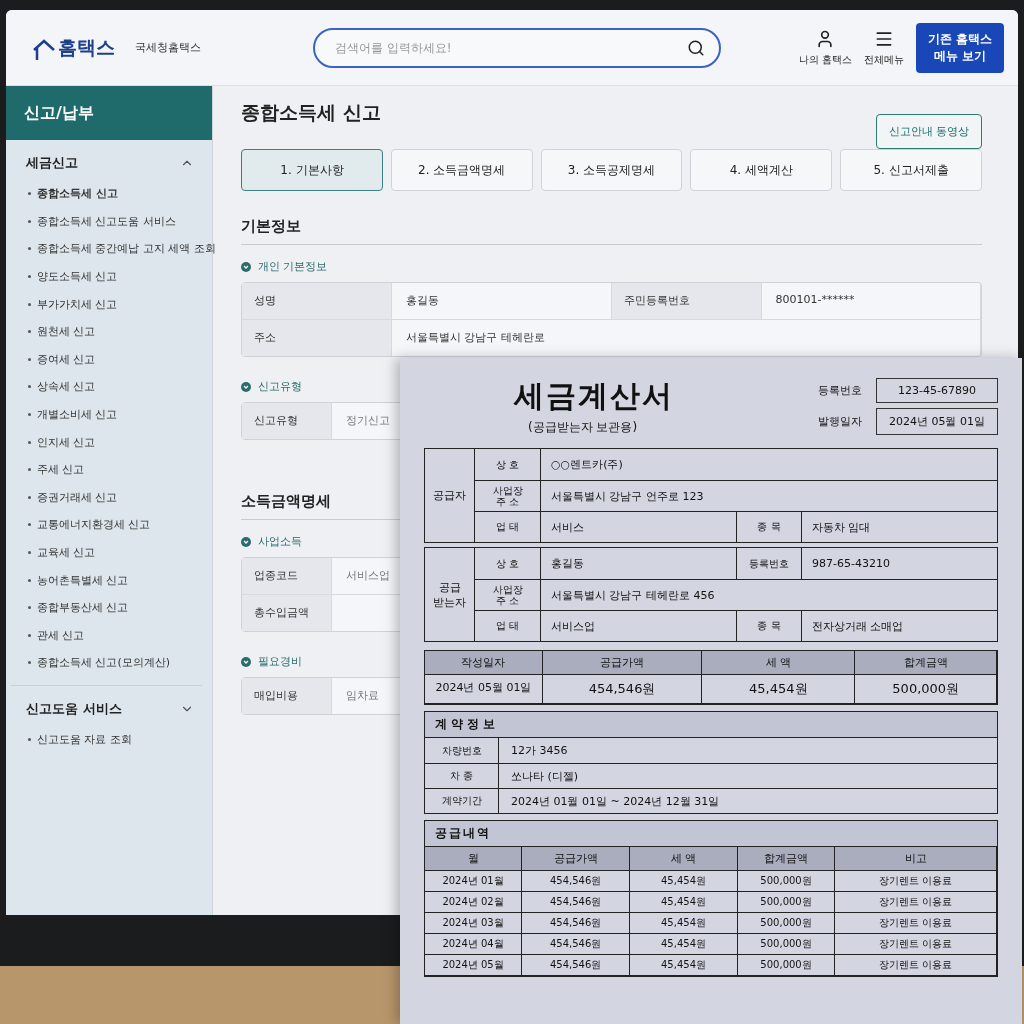 The image size is (1024, 1024). Describe the element at coordinates (66, 552) in the screenshot. I see `sidebar-item: 교육세 신고` at that location.